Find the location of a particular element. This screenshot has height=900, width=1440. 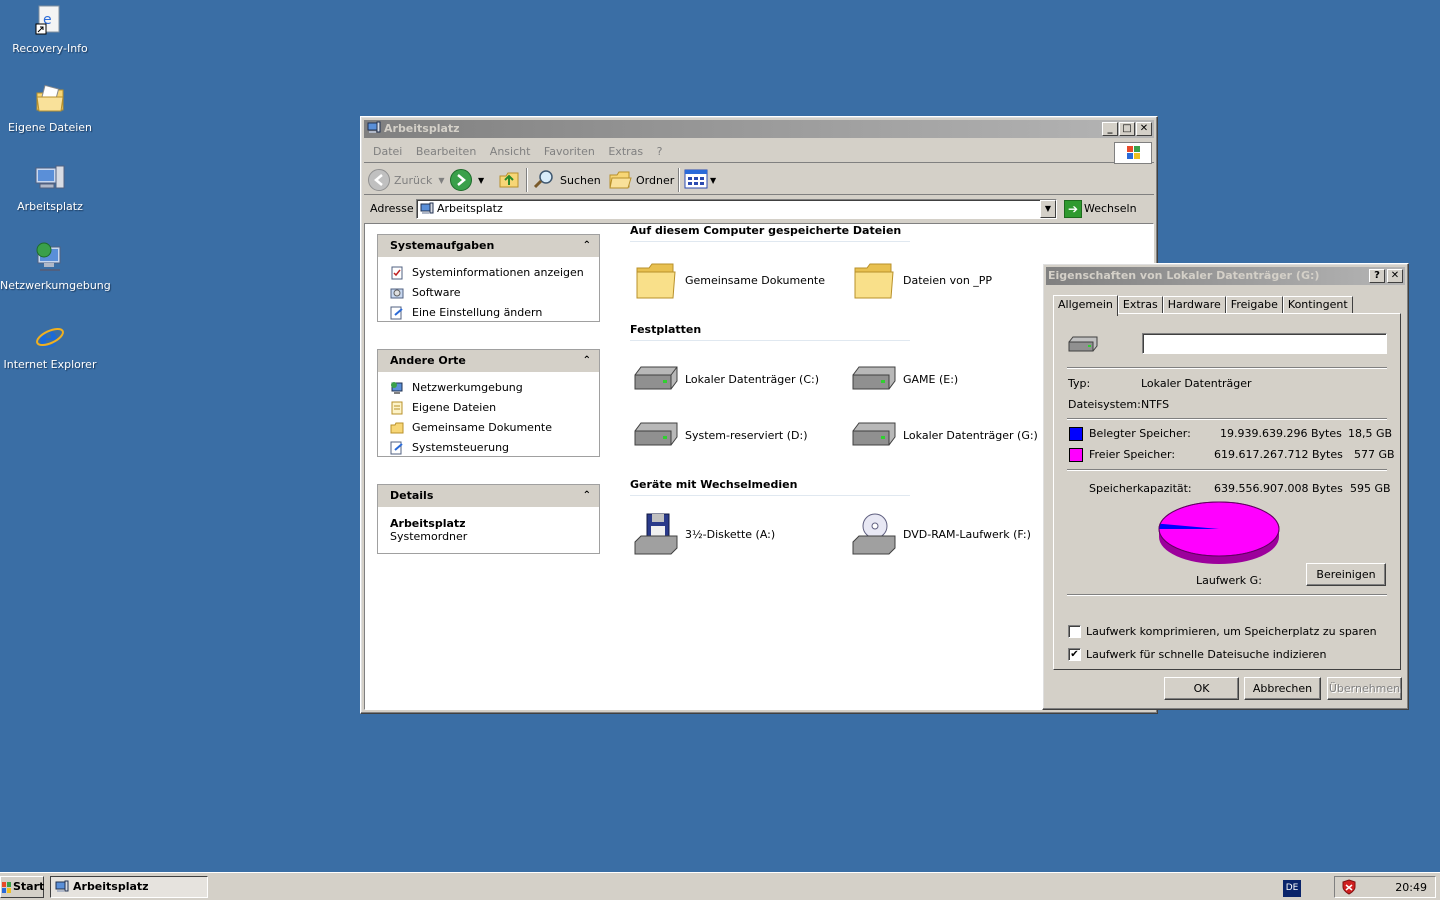

item-files-of-pp: Dateien von _PP is located at coordinates (921, 280).